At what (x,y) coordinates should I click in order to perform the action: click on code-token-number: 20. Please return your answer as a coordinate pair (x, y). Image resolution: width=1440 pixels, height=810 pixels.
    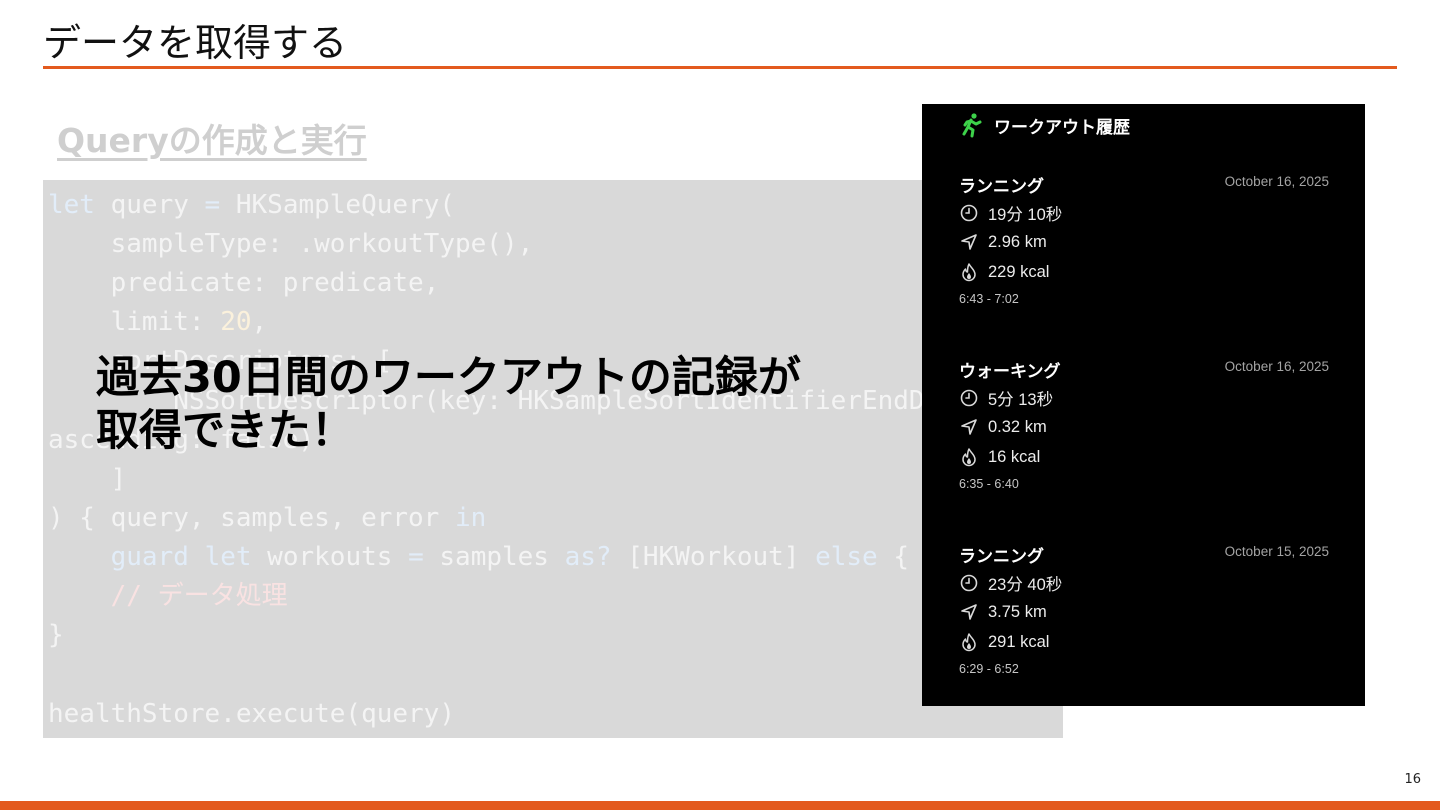
    Looking at the image, I should click on (236, 322).